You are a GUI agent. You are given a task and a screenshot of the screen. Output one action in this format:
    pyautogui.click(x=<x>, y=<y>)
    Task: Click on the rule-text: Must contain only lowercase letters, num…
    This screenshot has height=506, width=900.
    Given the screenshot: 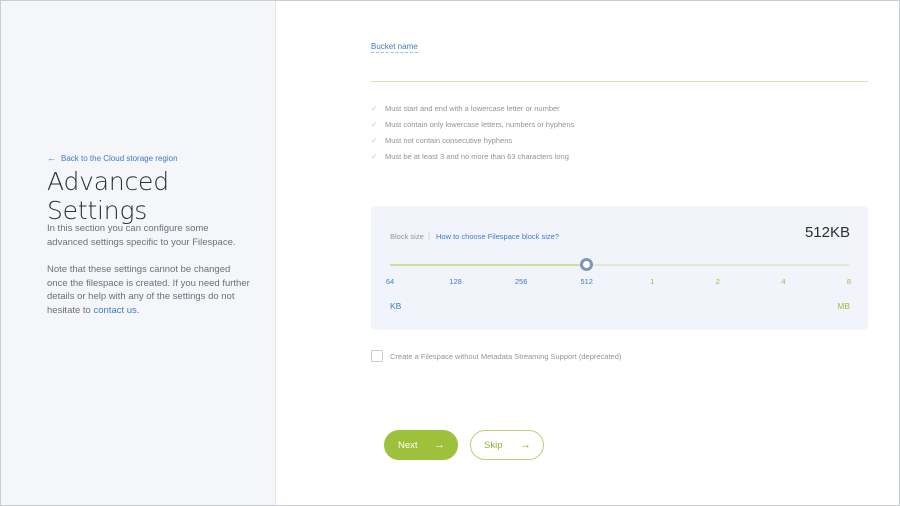 What is the action you would take?
    pyautogui.click(x=480, y=124)
    